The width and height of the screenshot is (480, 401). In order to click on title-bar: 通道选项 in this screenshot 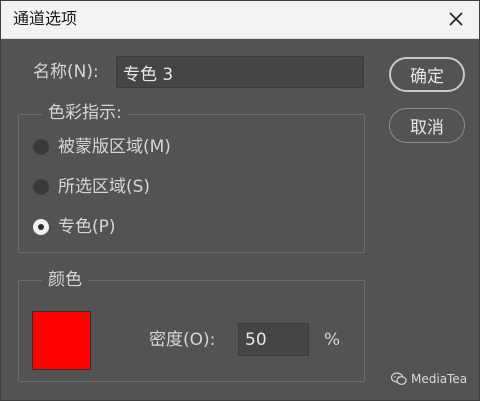, I will do `click(240, 20)`.